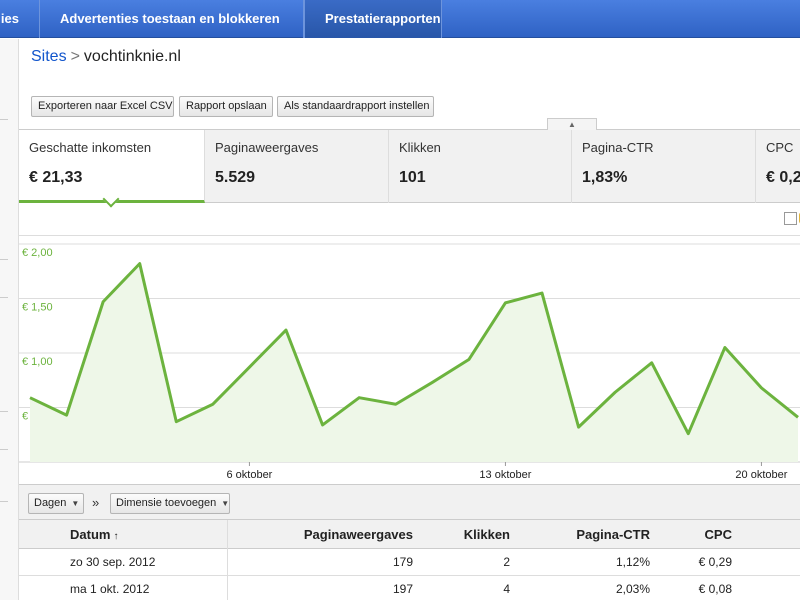  What do you see at coordinates (20, 19) in the screenshot?
I see `nav-tab-sites: ies` at bounding box center [20, 19].